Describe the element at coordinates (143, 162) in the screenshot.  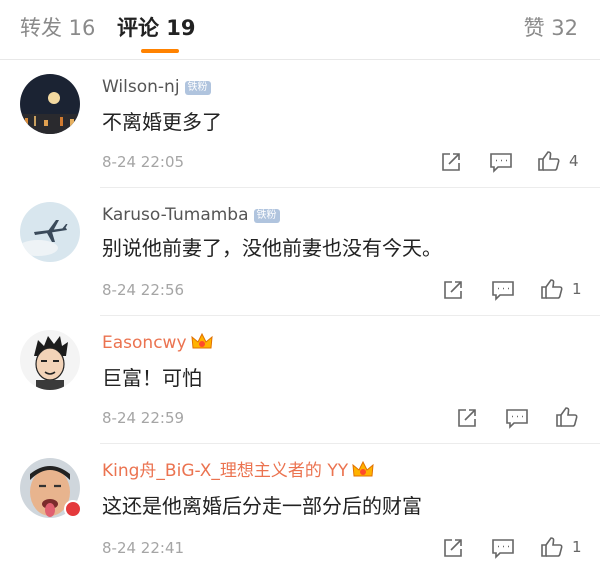
I see `comment-time: 8-24 22:05` at that location.